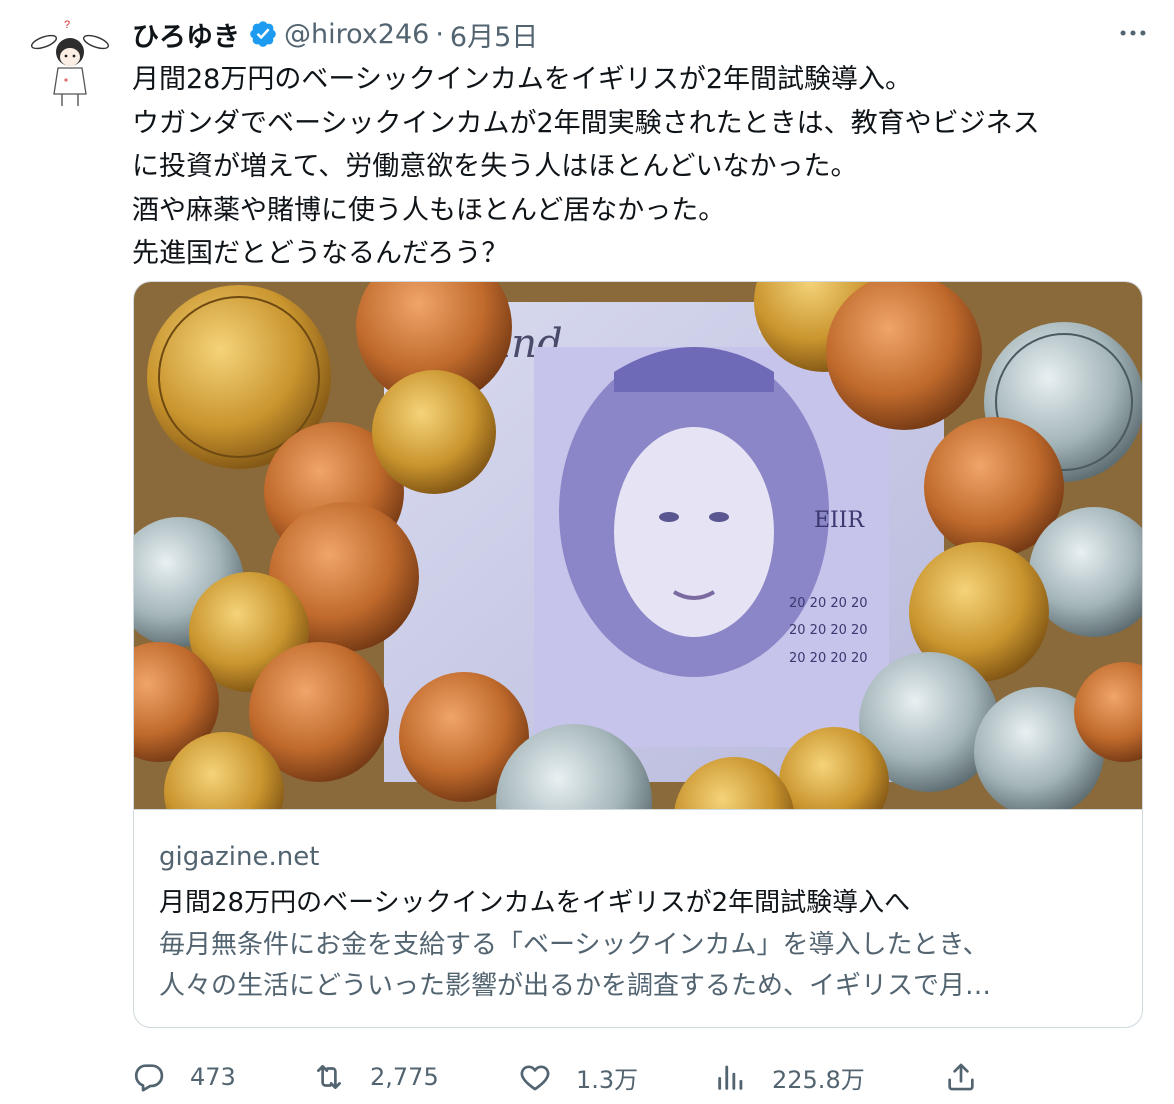  I want to click on like-button: 1.3万, so click(578, 1077).